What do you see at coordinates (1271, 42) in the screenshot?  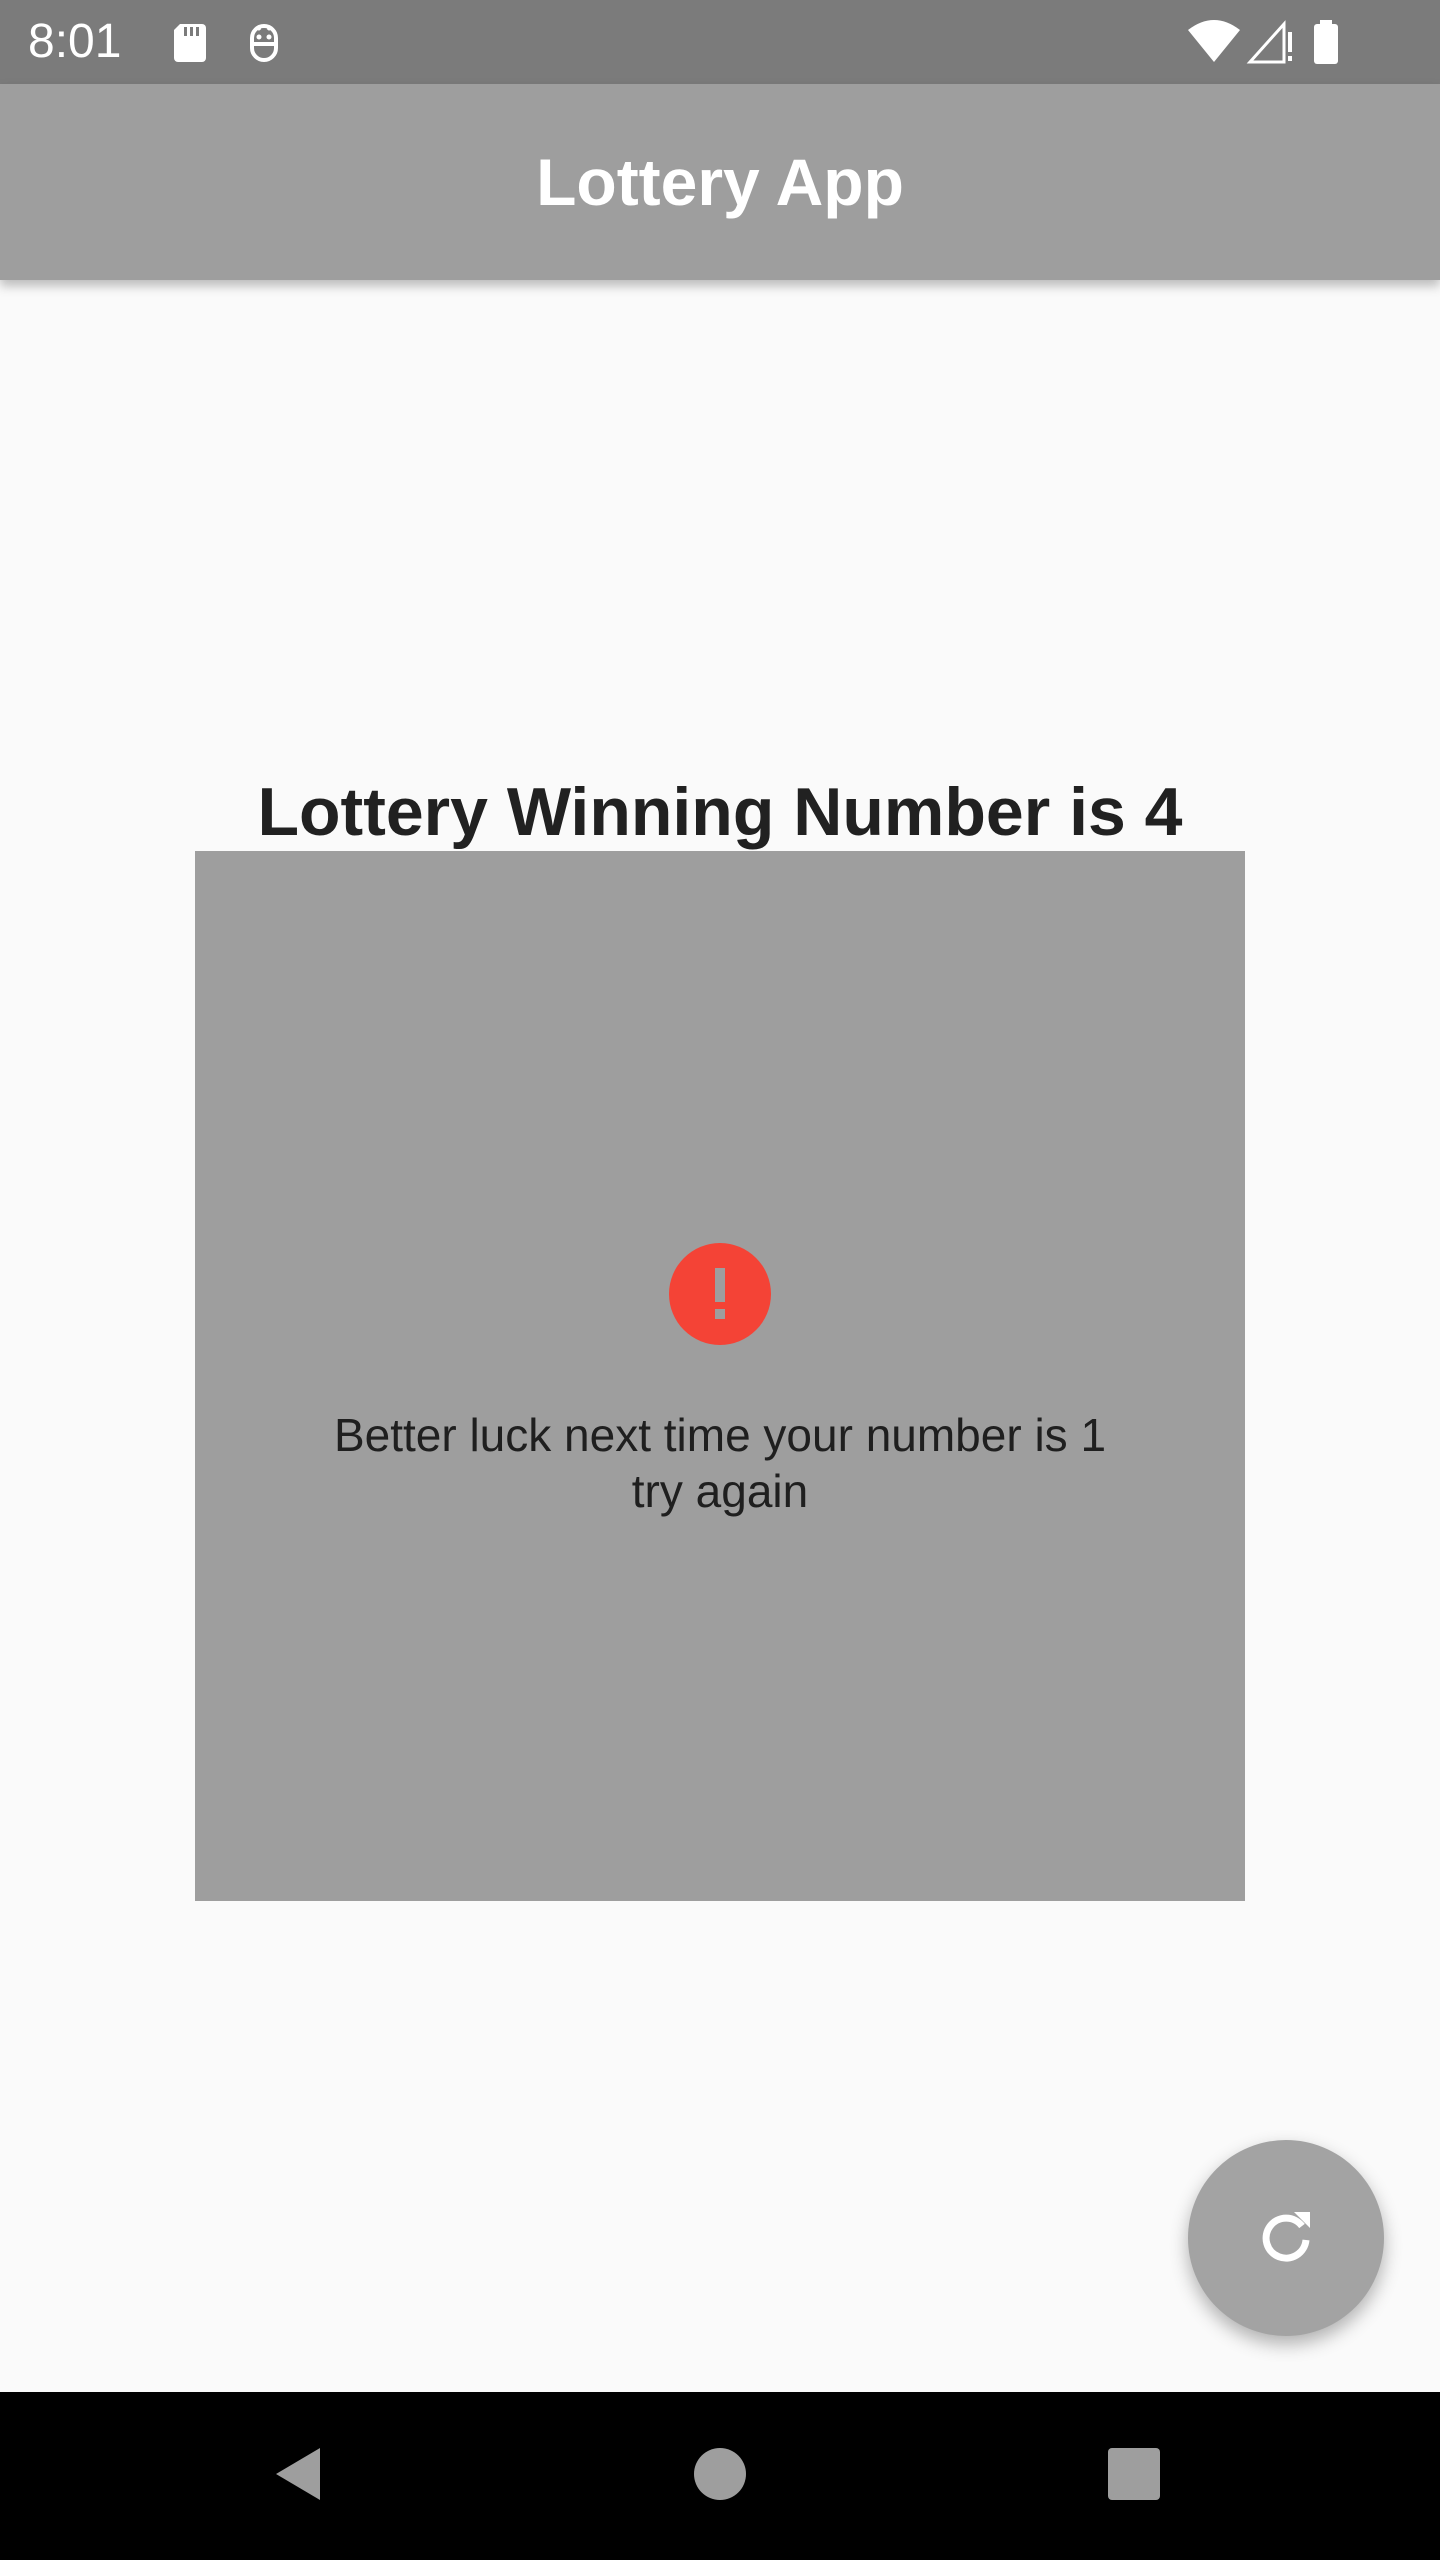 I see `cell-signal-icon` at bounding box center [1271, 42].